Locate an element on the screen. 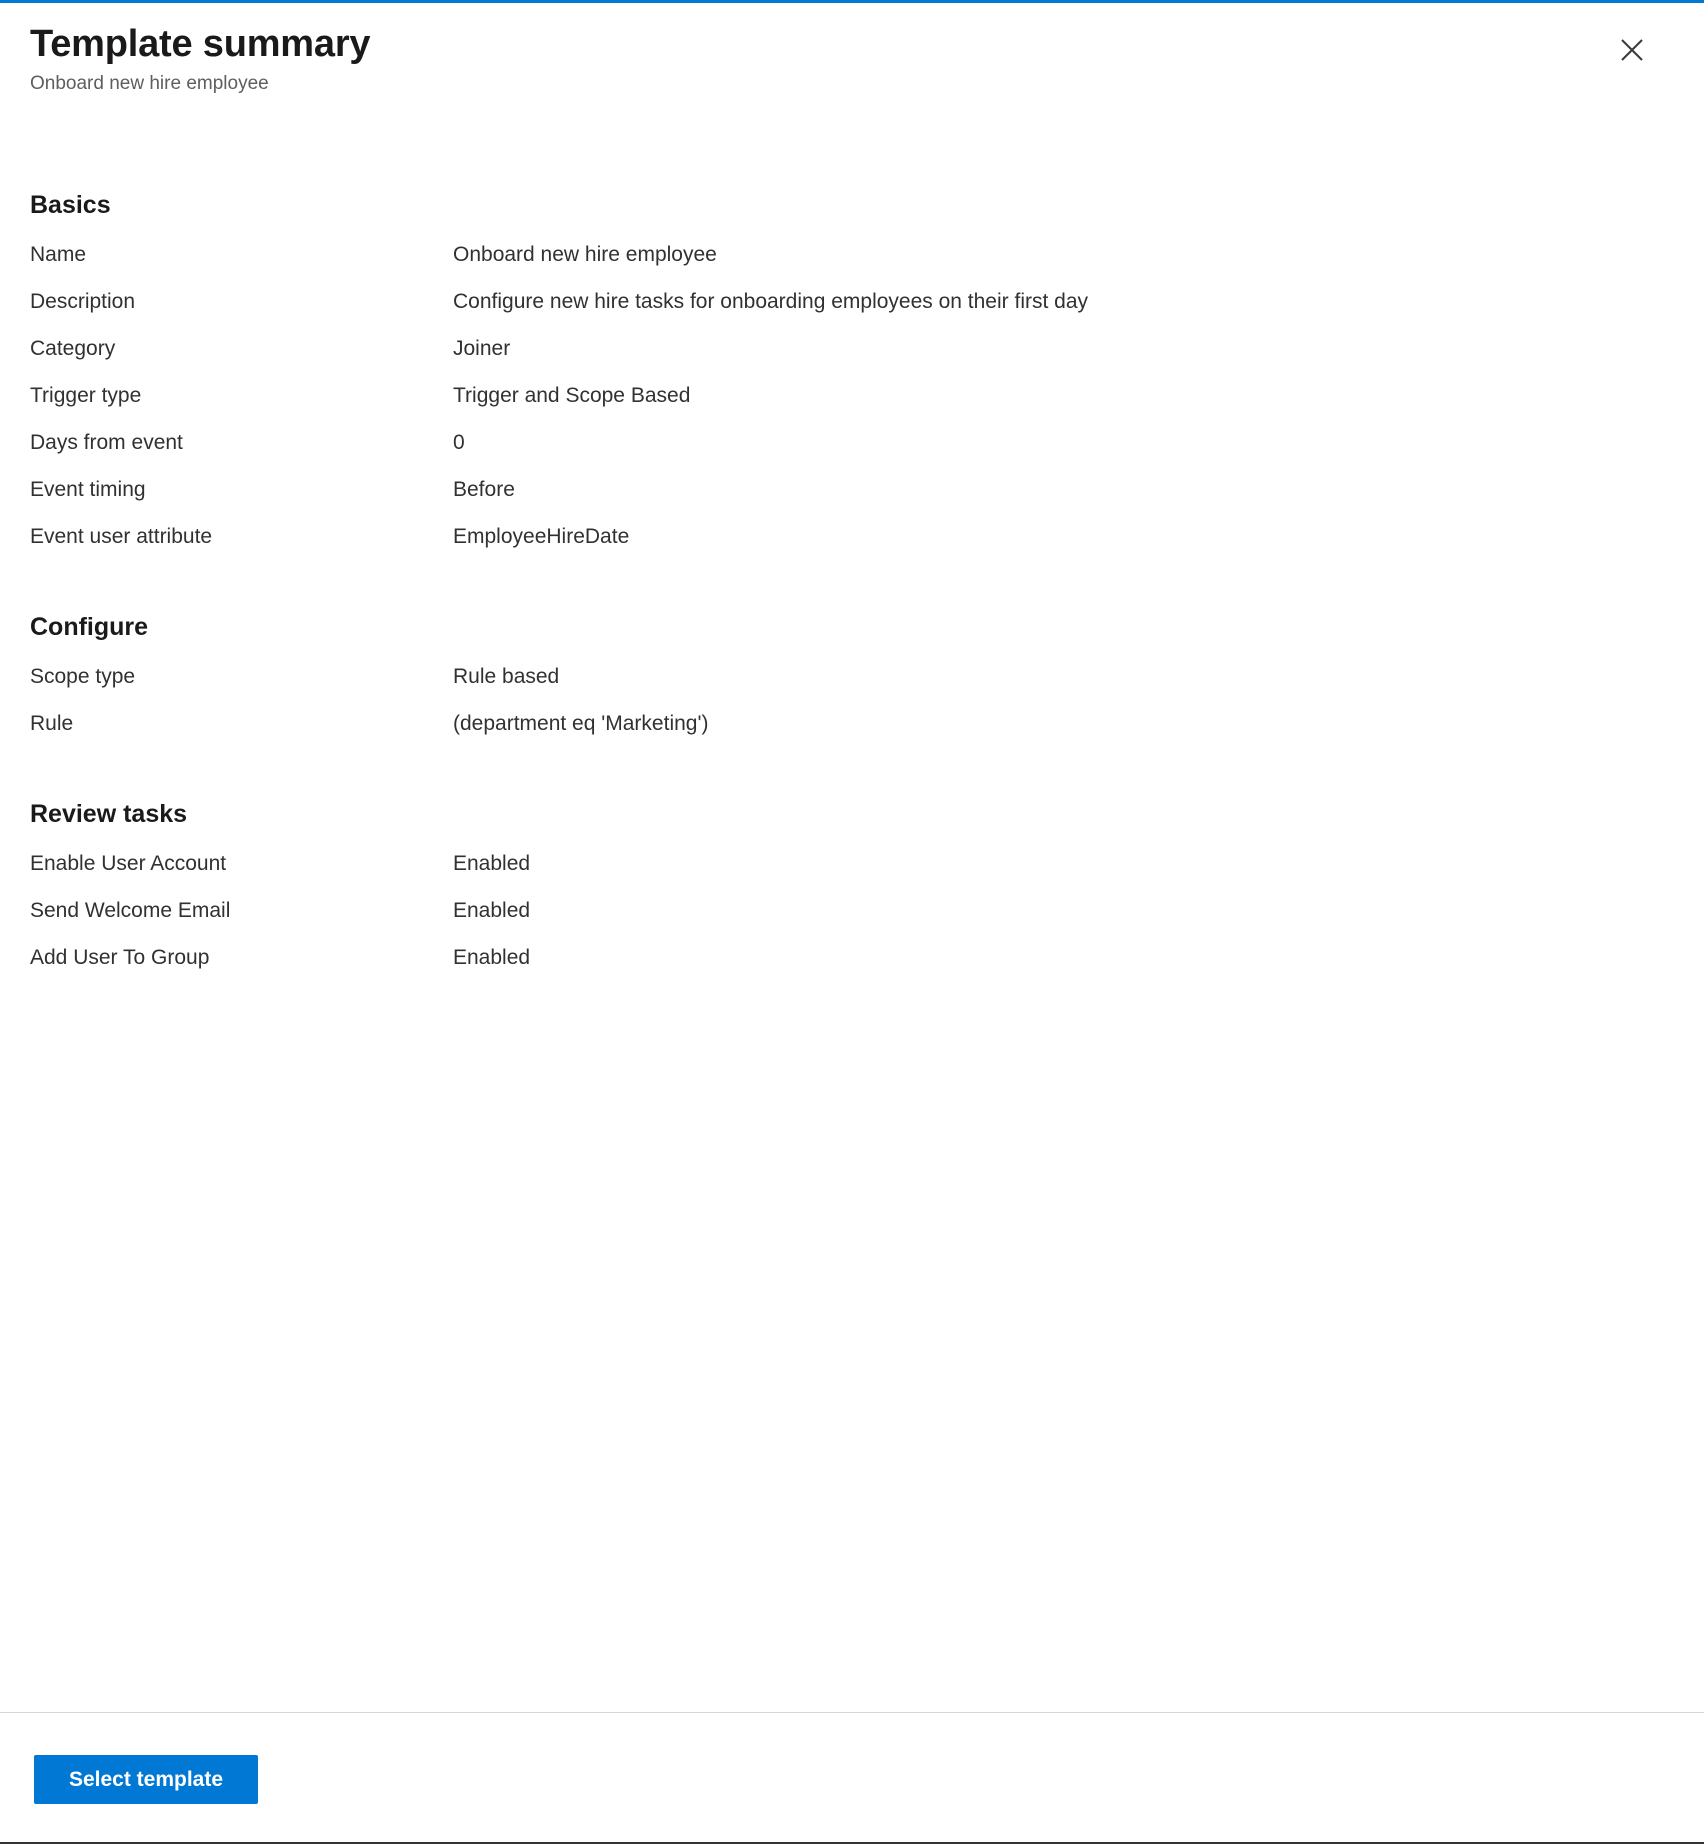 This screenshot has width=1704, height=1844. label-enable-user-account: Enable User Account is located at coordinates (128, 863).